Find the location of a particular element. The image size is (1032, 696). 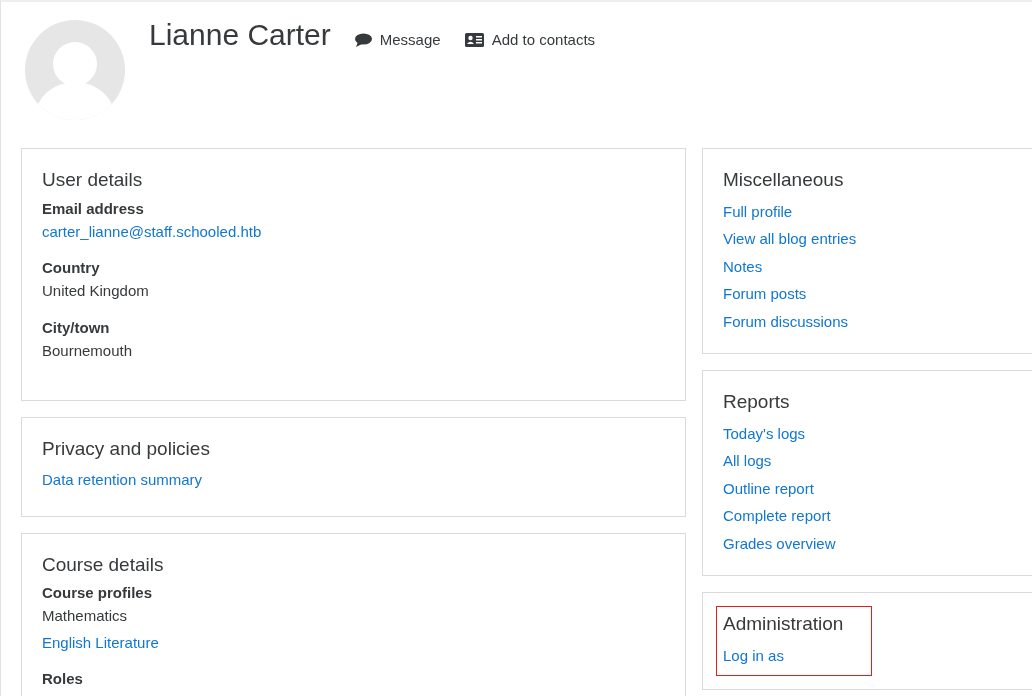

nav-link: Complete report is located at coordinates (777, 516).